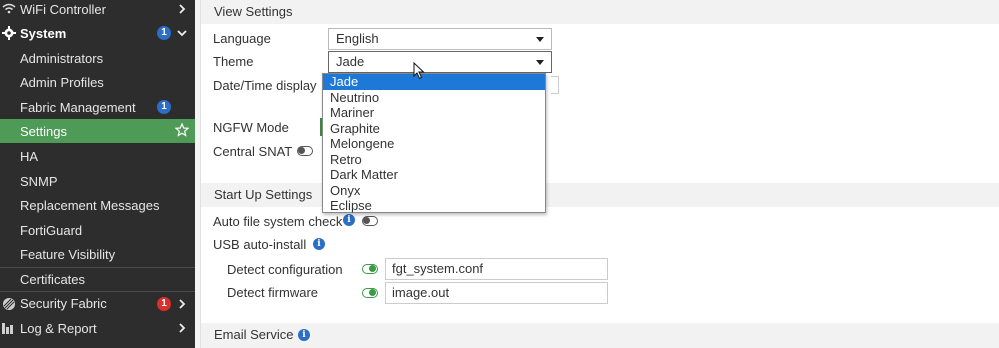 This screenshot has height=348, width=999. I want to click on sidebar-item-admin-profiles: Admin Profiles, so click(97, 82).